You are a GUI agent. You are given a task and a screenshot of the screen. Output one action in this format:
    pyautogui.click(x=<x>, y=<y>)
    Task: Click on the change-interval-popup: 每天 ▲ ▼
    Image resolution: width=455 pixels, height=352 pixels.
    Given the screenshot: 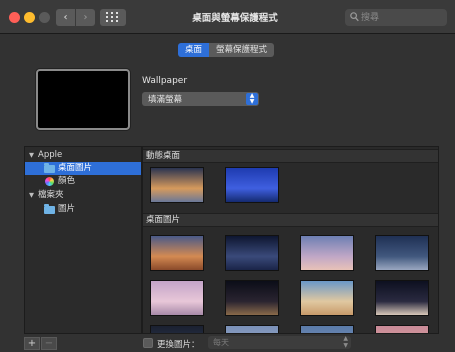 What is the action you would take?
    pyautogui.click(x=279, y=342)
    